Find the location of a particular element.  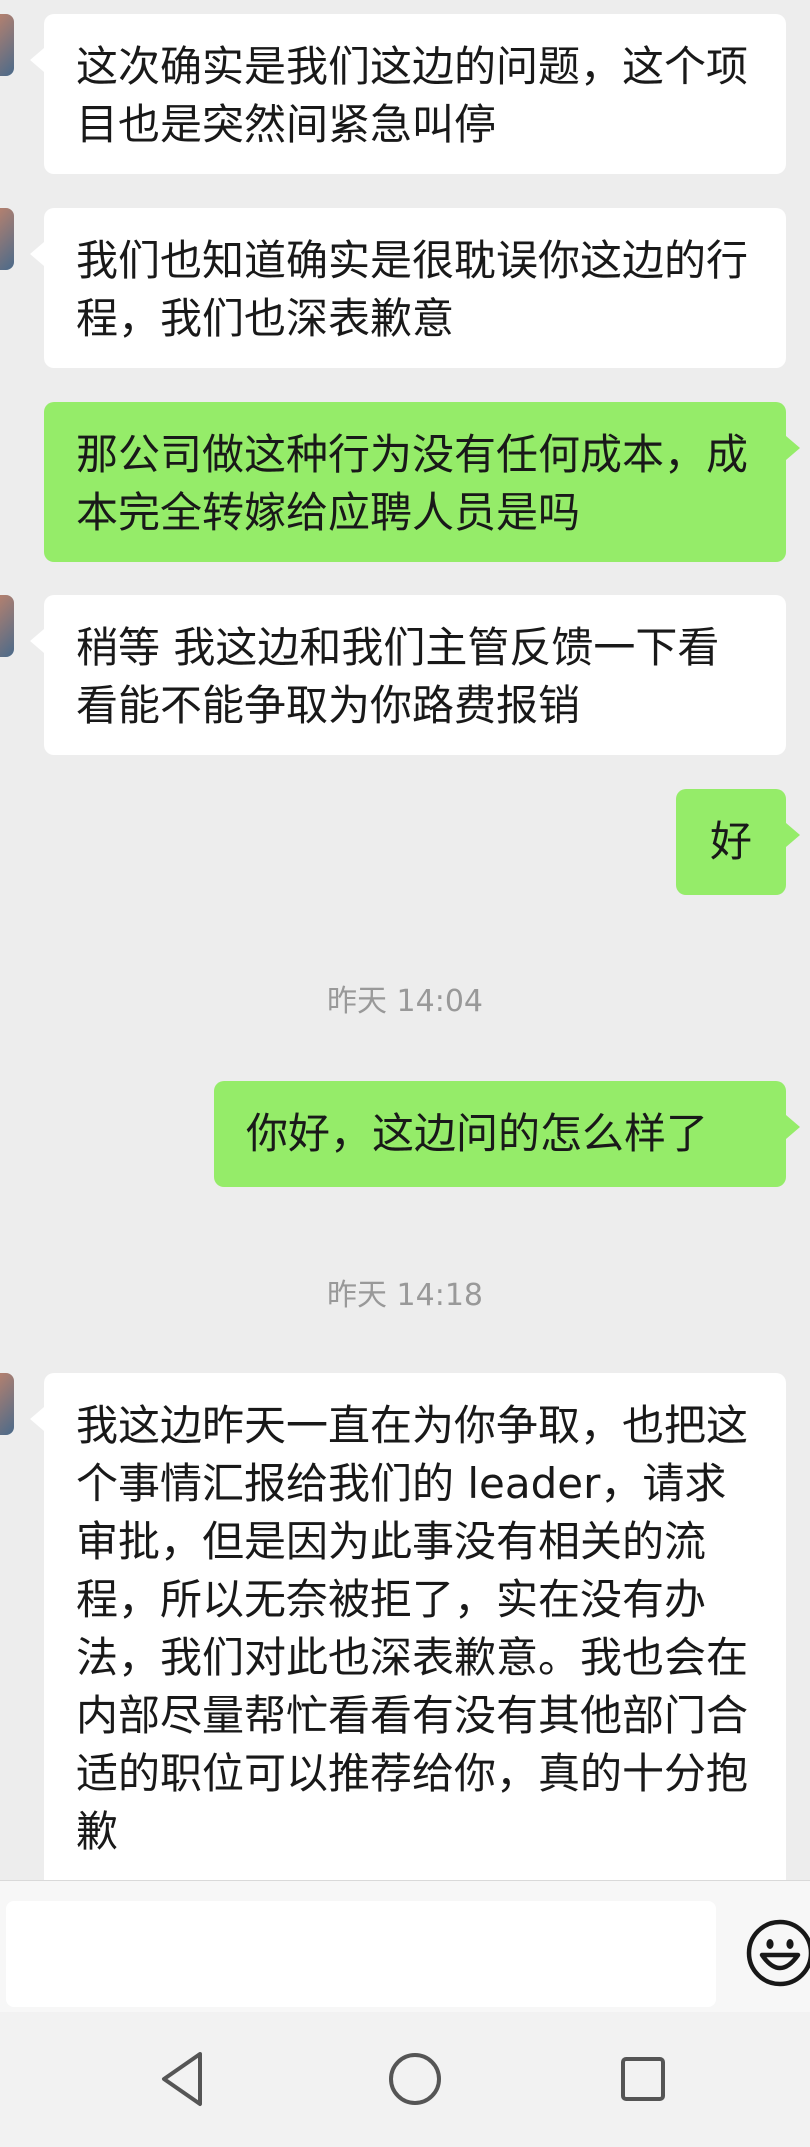

outgoing-message-bubble: 好 is located at coordinates (738, 842).